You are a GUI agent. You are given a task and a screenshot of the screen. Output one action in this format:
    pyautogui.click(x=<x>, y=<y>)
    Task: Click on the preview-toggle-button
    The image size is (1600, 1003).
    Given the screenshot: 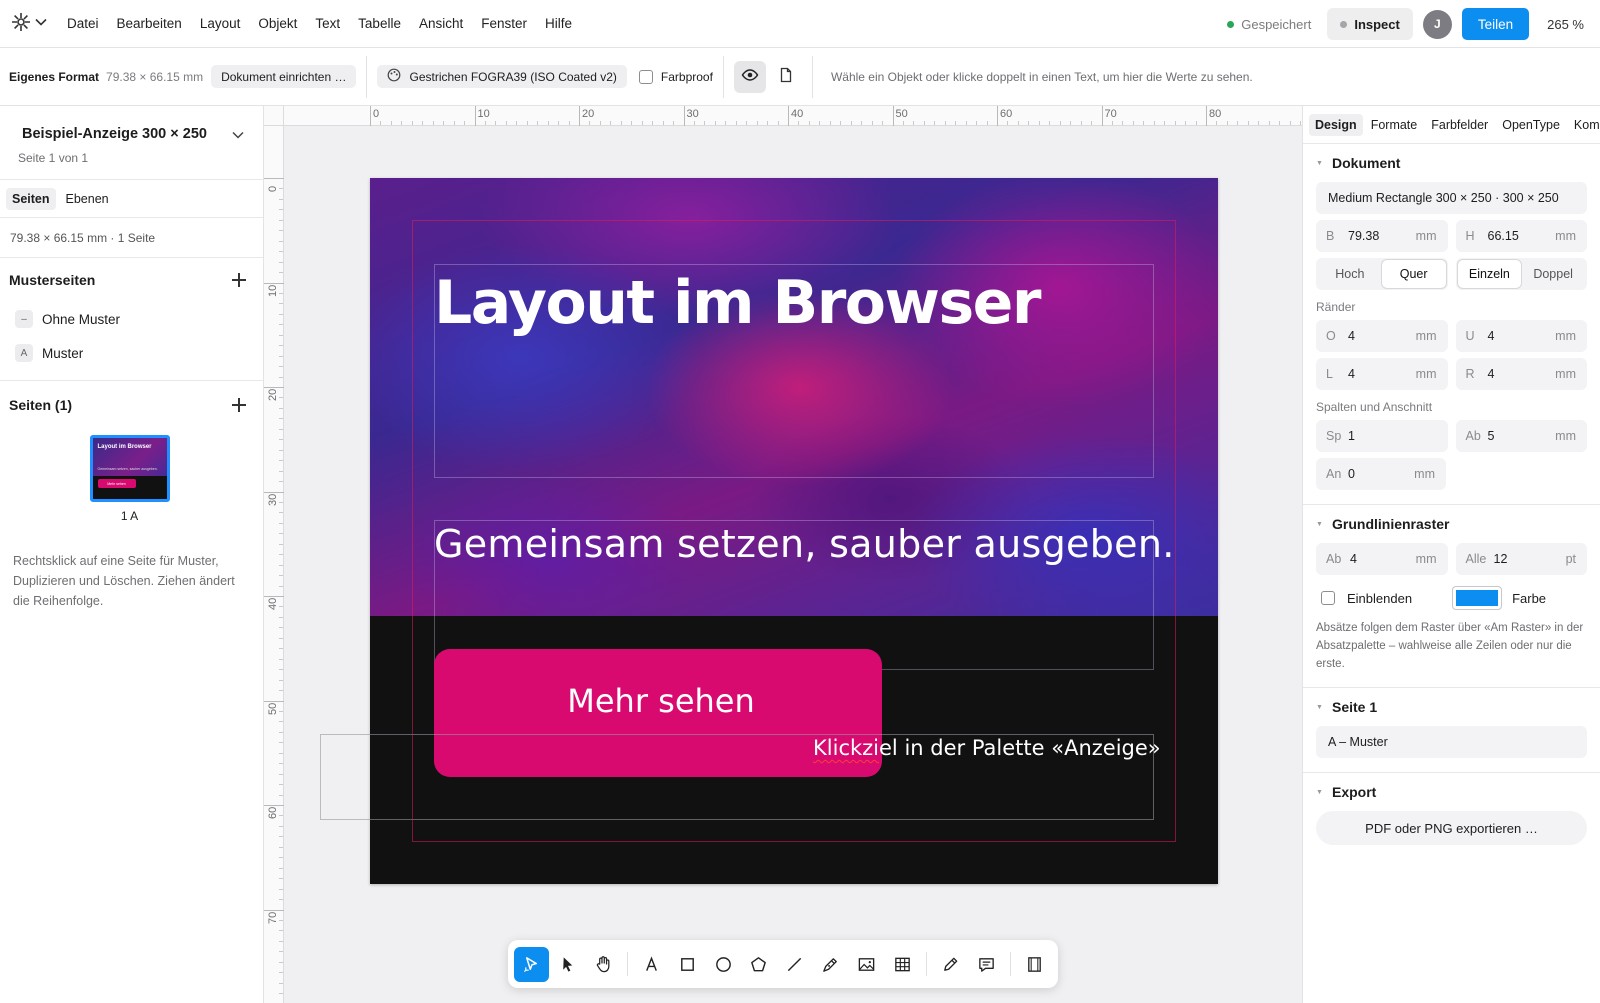 What is the action you would take?
    pyautogui.click(x=749, y=76)
    